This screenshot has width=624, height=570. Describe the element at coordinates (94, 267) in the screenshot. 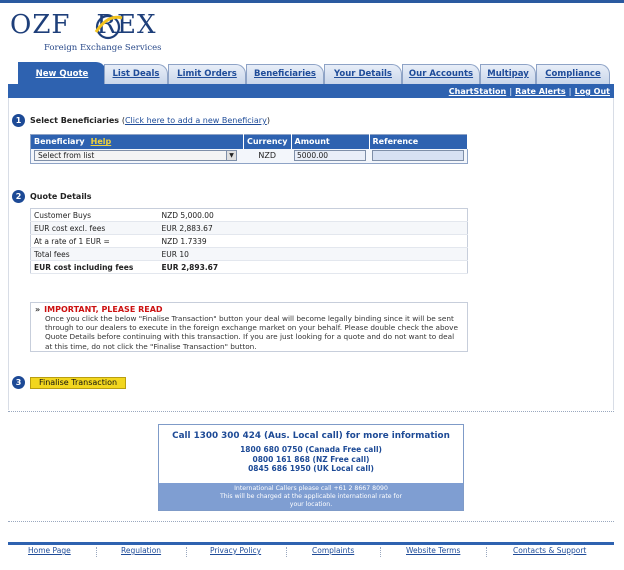

I see `quote-label: EUR cost including fees` at that location.